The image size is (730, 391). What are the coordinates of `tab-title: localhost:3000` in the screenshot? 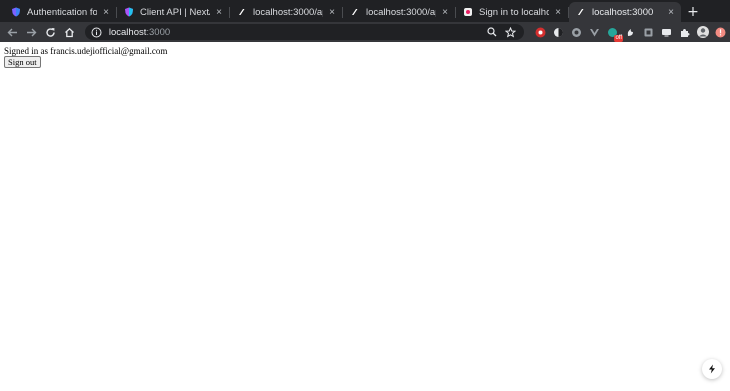 It's located at (623, 12).